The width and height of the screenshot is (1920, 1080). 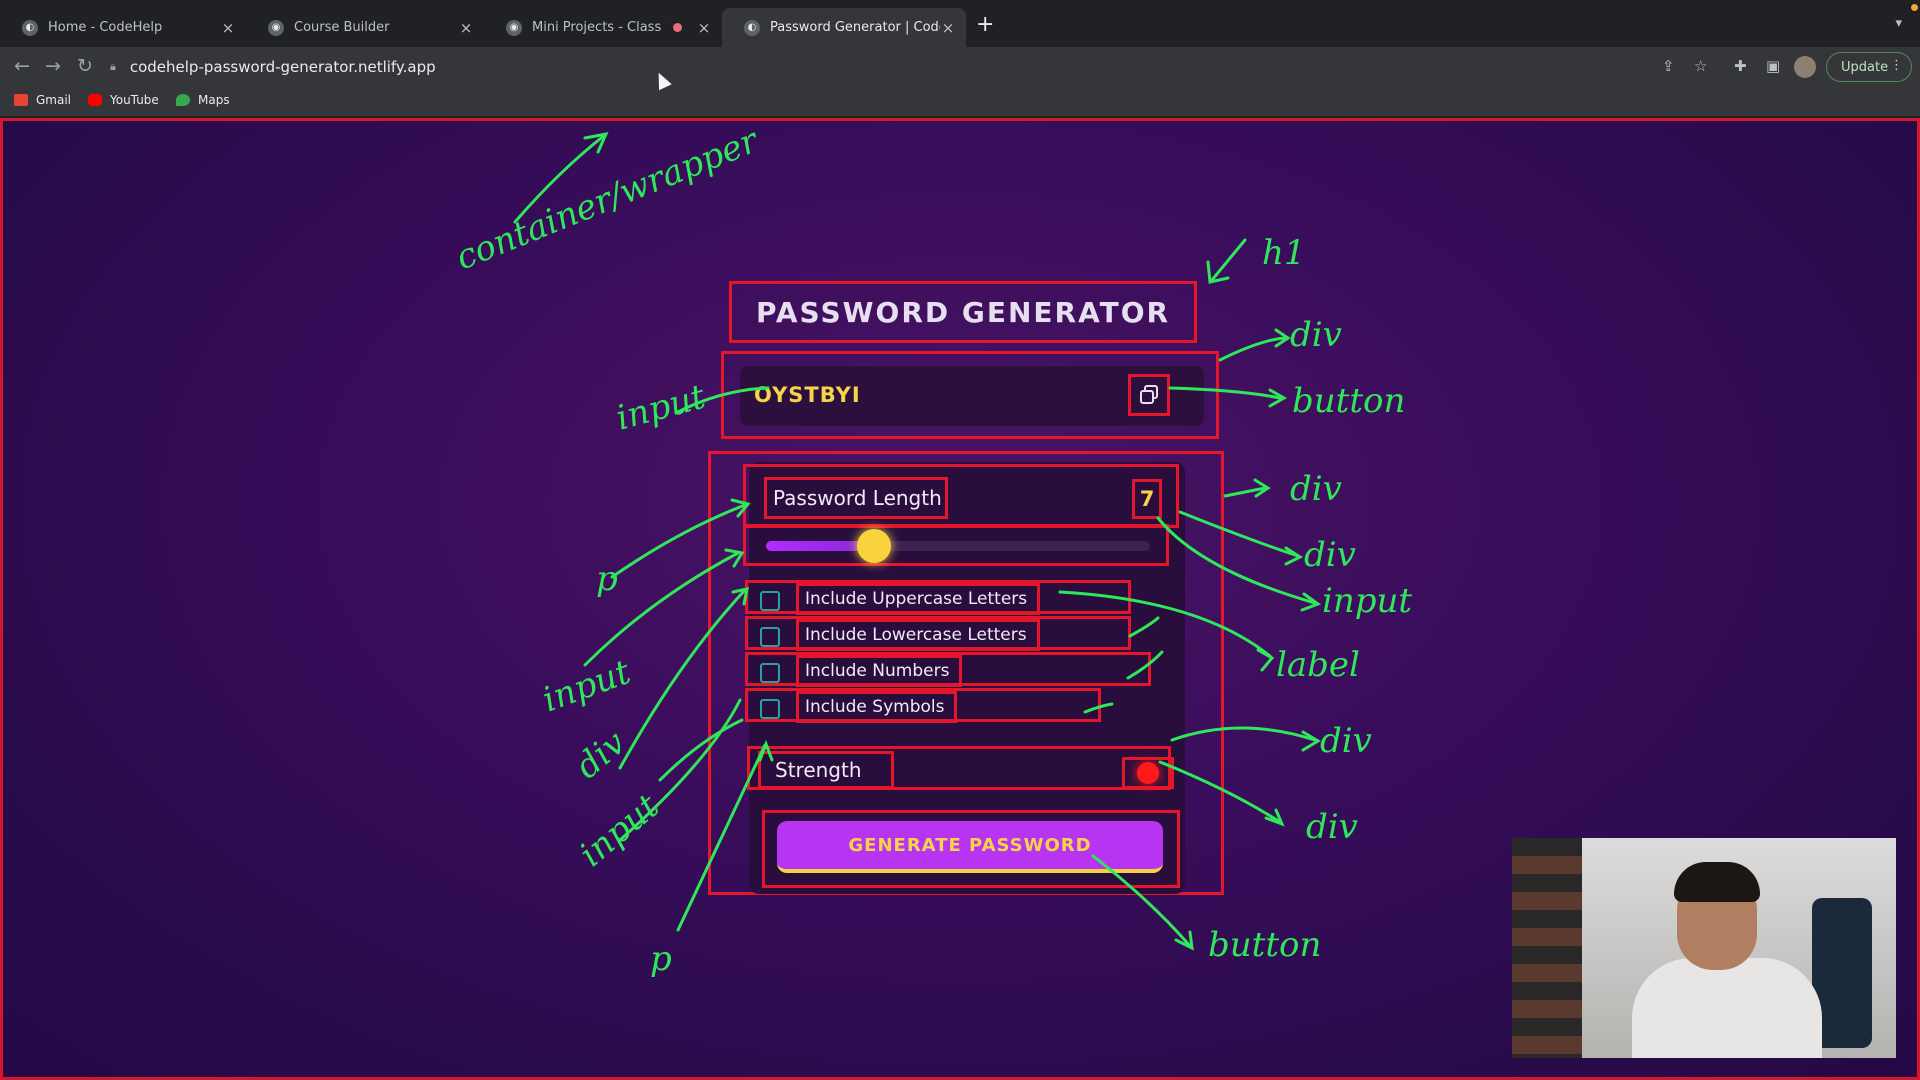 I want to click on bookmarks-bar: Gmail YouTube Maps, so click(x=960, y=102).